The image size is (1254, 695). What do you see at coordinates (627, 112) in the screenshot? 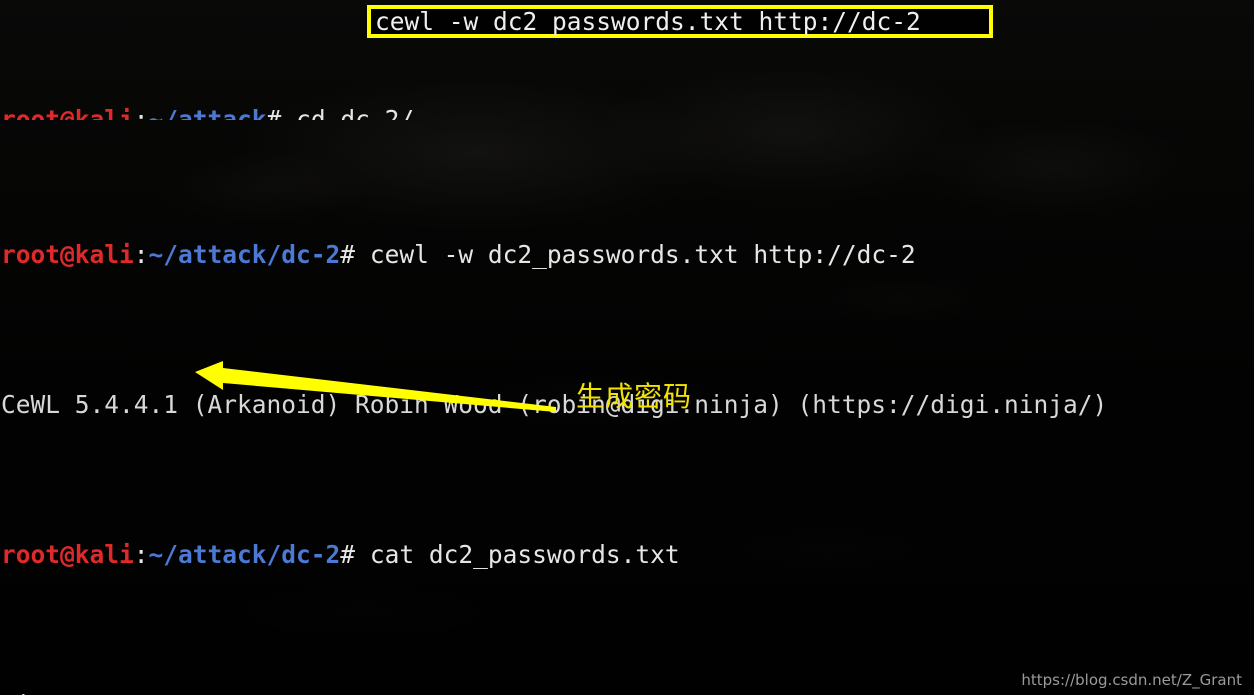
I see `terminal-line-prompt-cd: root@kali:~/attack# cd dc-2/` at bounding box center [627, 112].